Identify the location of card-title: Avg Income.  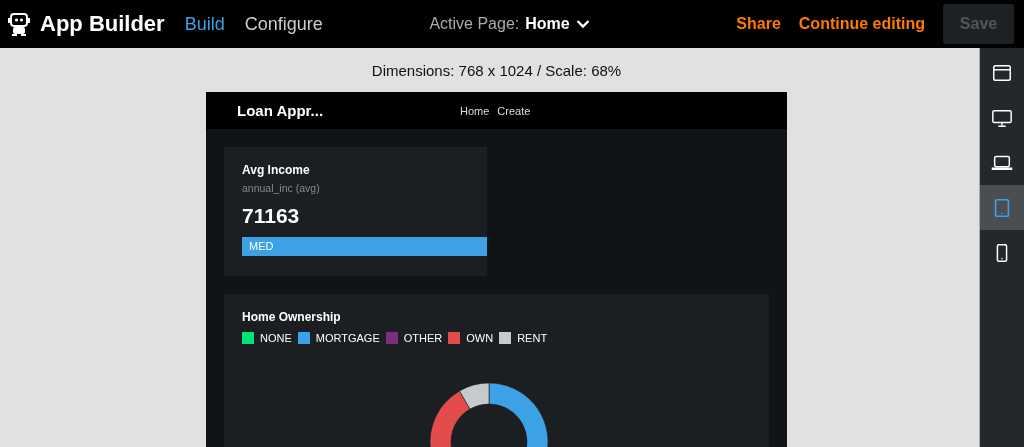
(276, 170).